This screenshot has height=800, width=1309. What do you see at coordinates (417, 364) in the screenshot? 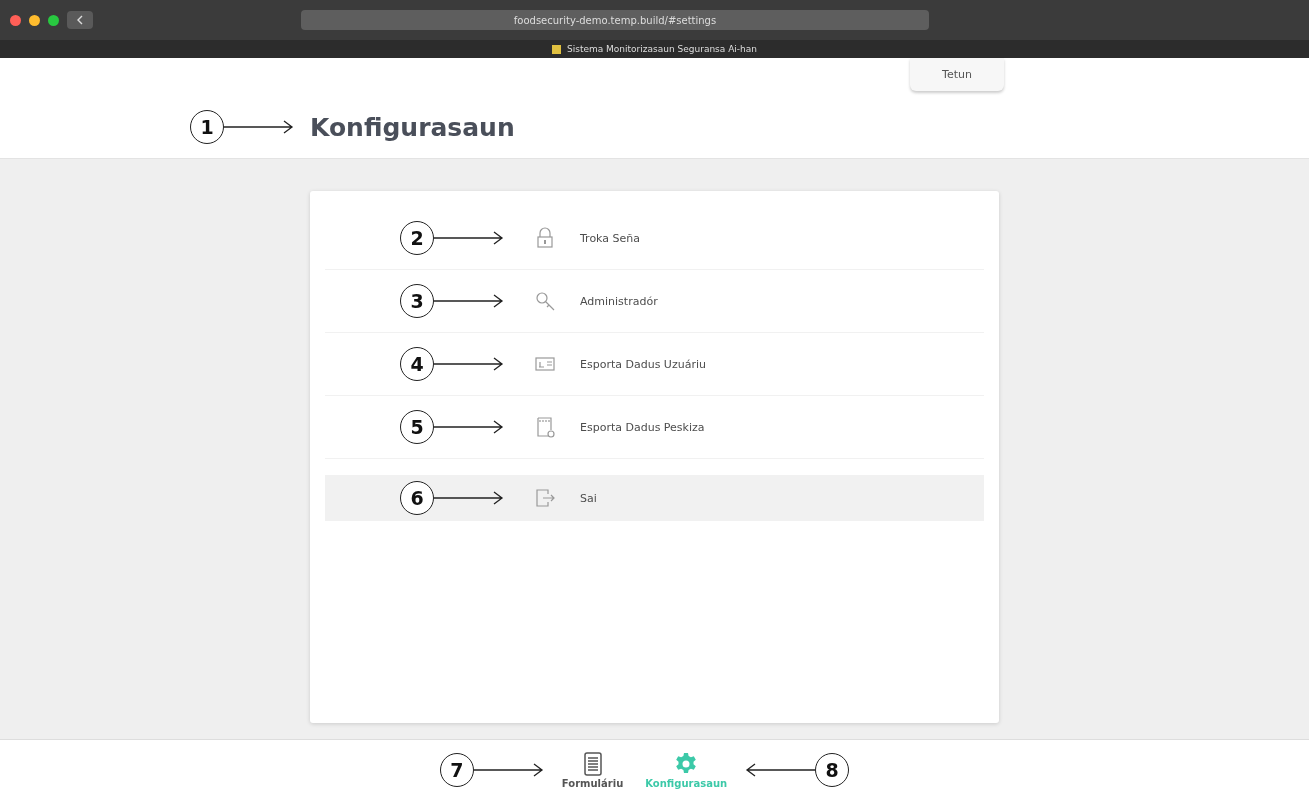
I see `callout-number: 4` at bounding box center [417, 364].